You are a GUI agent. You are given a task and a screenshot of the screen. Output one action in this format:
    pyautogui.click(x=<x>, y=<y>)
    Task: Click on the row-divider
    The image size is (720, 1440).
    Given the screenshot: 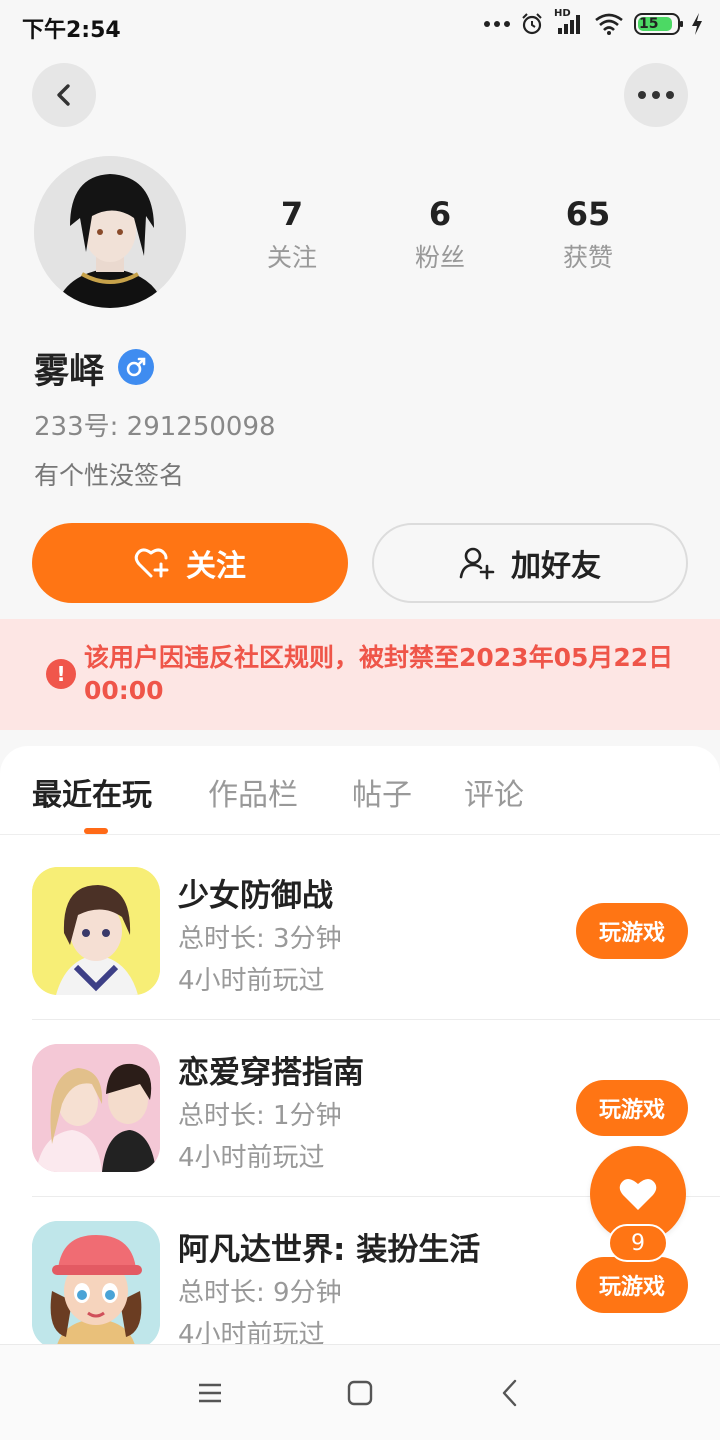 What is the action you would take?
    pyautogui.click(x=376, y=1019)
    